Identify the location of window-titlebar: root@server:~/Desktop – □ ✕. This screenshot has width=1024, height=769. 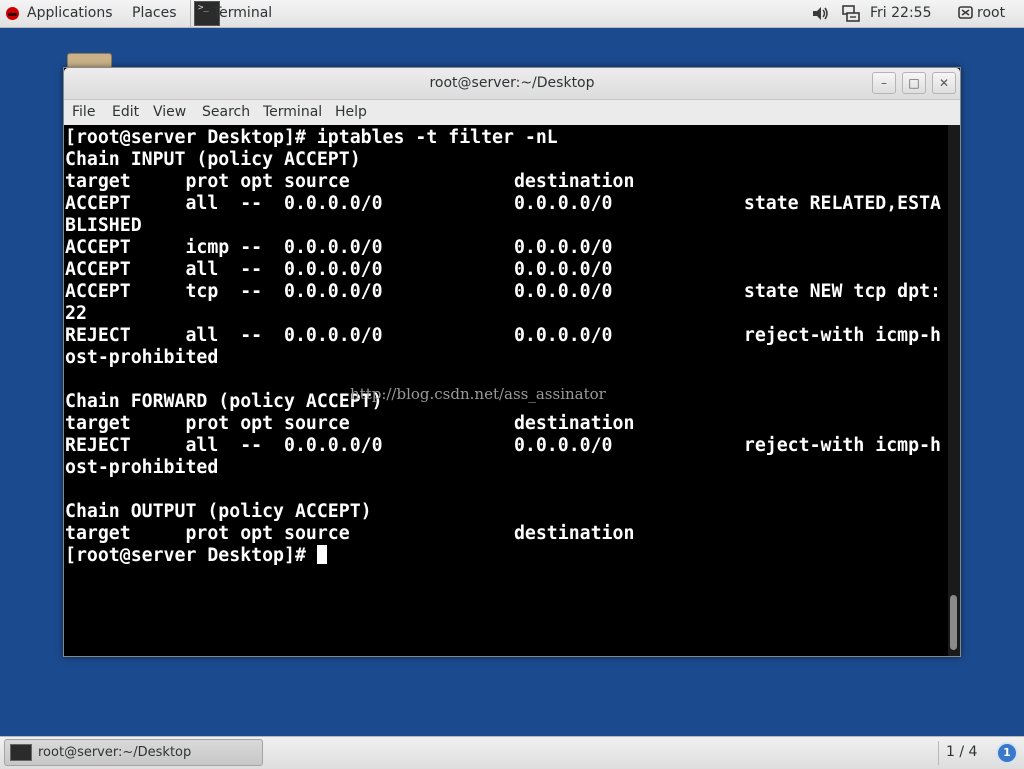
(512, 84).